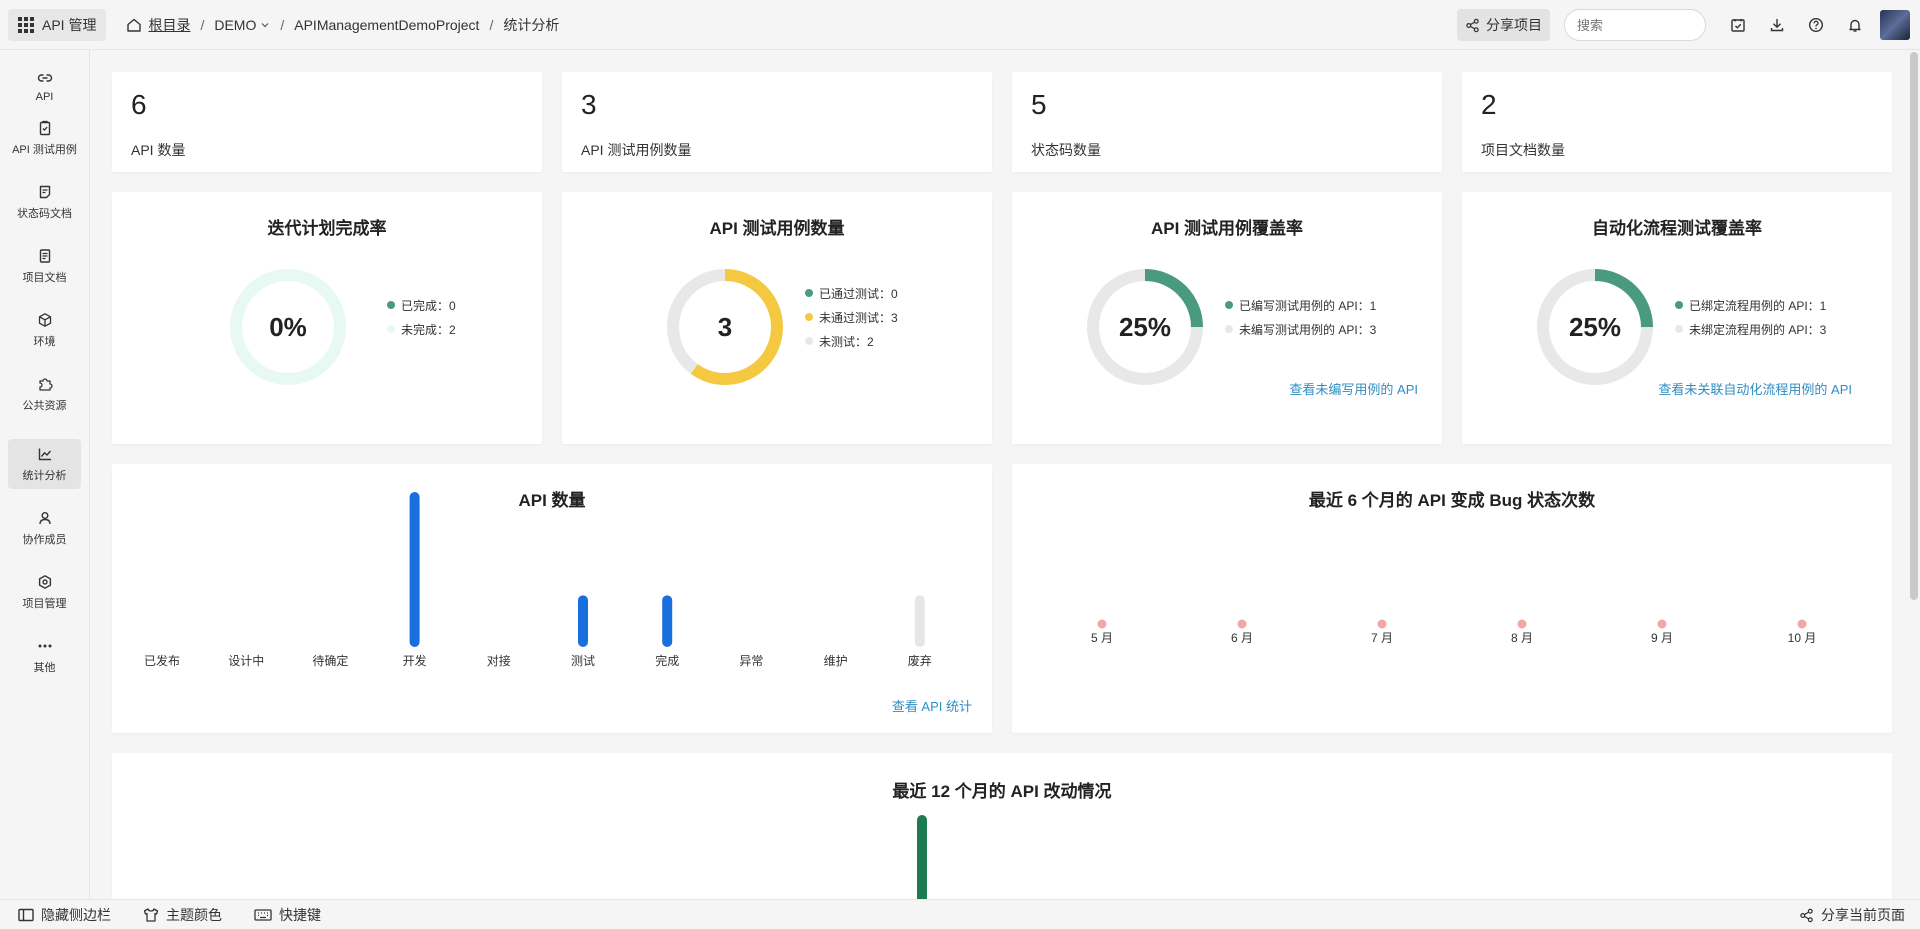 Image resolution: width=1920 pixels, height=929 pixels. What do you see at coordinates (1677, 122) in the screenshot?
I see `stat-card-doc-count: 2 项目文档数量` at bounding box center [1677, 122].